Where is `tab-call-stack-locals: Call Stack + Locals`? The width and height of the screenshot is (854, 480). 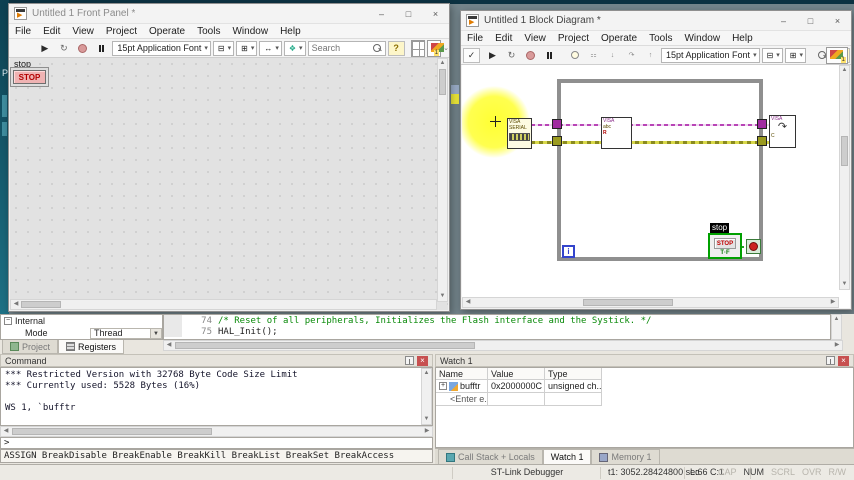 tab-call-stack-locals: Call Stack + Locals is located at coordinates (490, 456).